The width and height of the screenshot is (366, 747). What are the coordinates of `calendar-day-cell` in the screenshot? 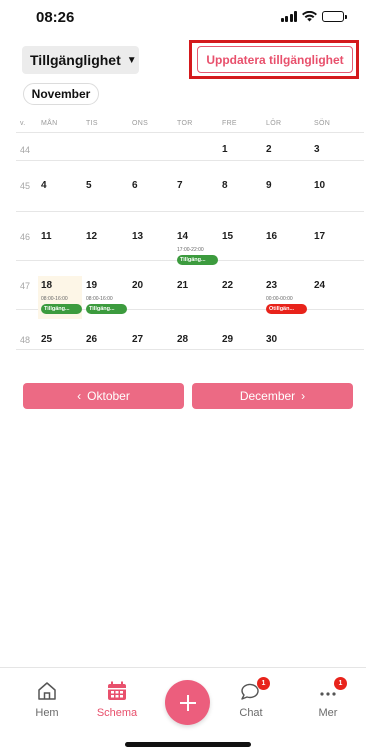 It's located at (336, 353).